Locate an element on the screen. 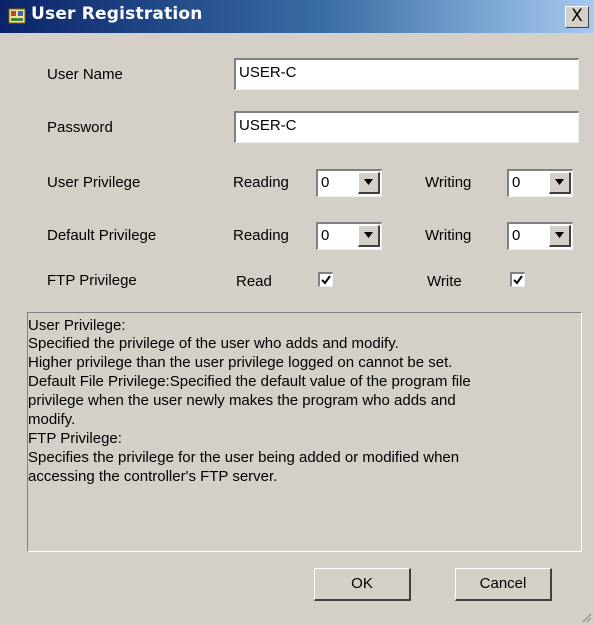 This screenshot has height=625, width=594. window-title: User Registration is located at coordinates (117, 14).